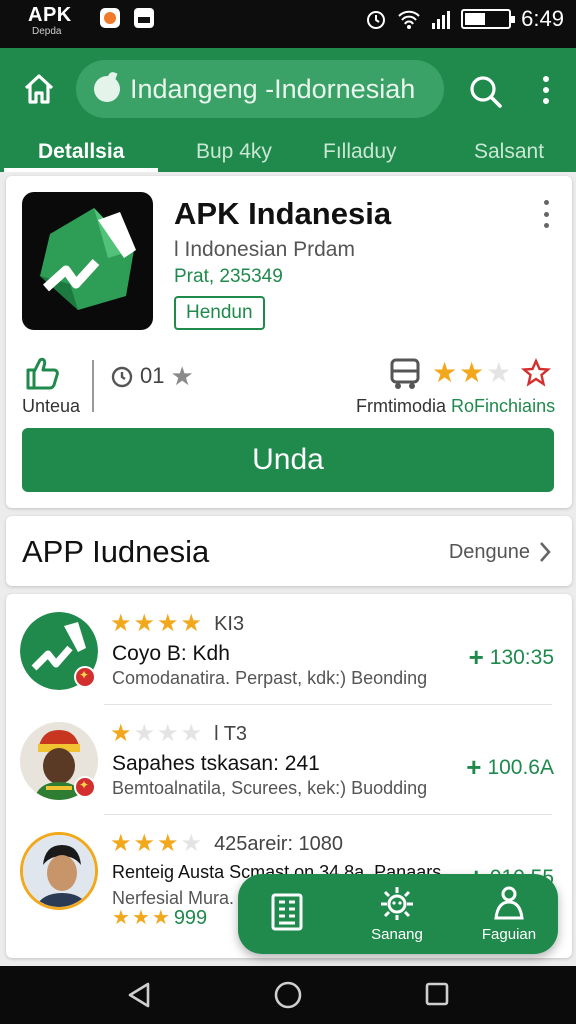 This screenshot has width=576, height=1024. I want to click on thumbs-up-icon, so click(52, 374).